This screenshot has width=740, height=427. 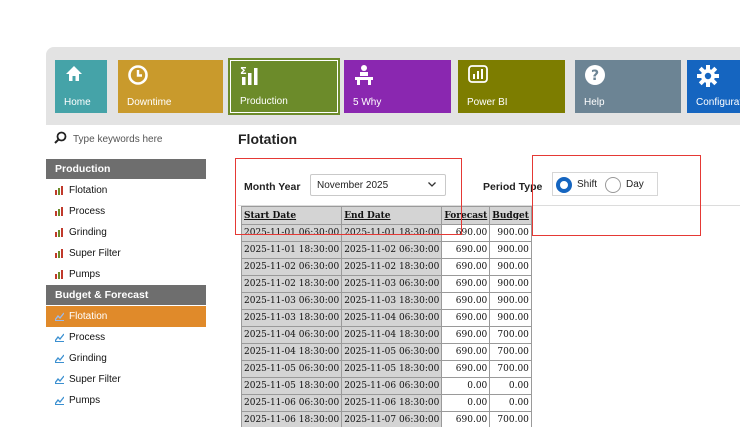 What do you see at coordinates (126, 169) in the screenshot?
I see `sidebar-section-production: Production` at bounding box center [126, 169].